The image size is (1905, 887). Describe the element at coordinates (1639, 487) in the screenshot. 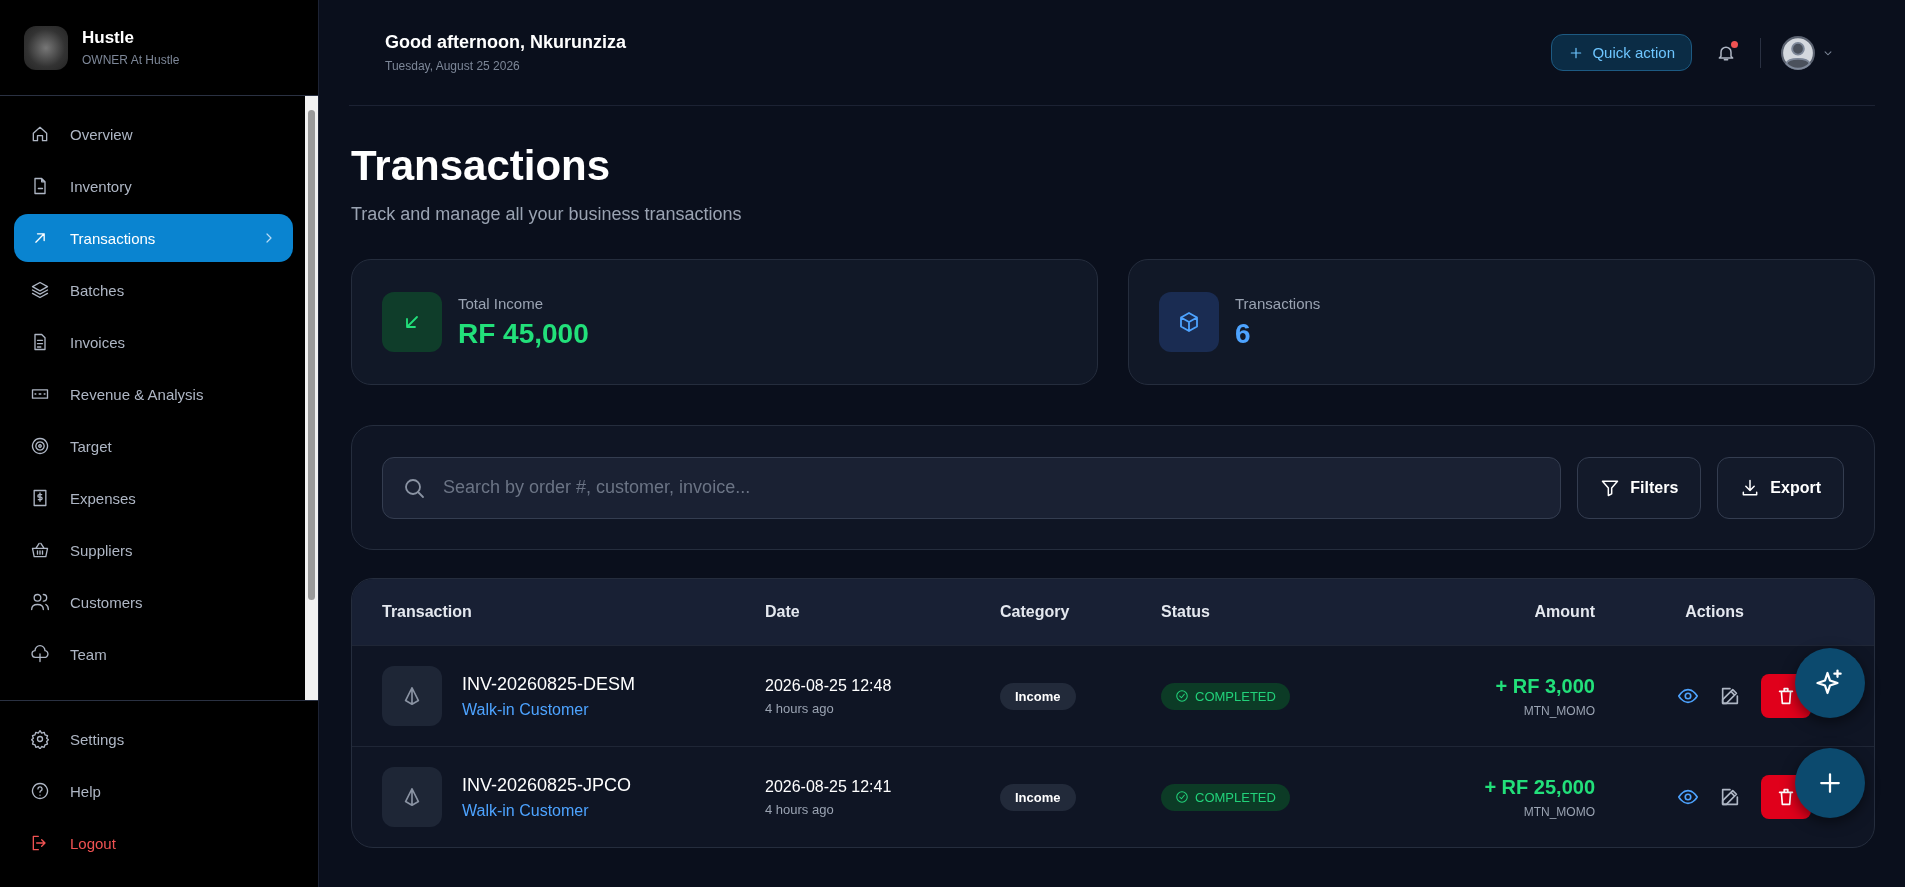

I see `filters-button: Filters` at that location.